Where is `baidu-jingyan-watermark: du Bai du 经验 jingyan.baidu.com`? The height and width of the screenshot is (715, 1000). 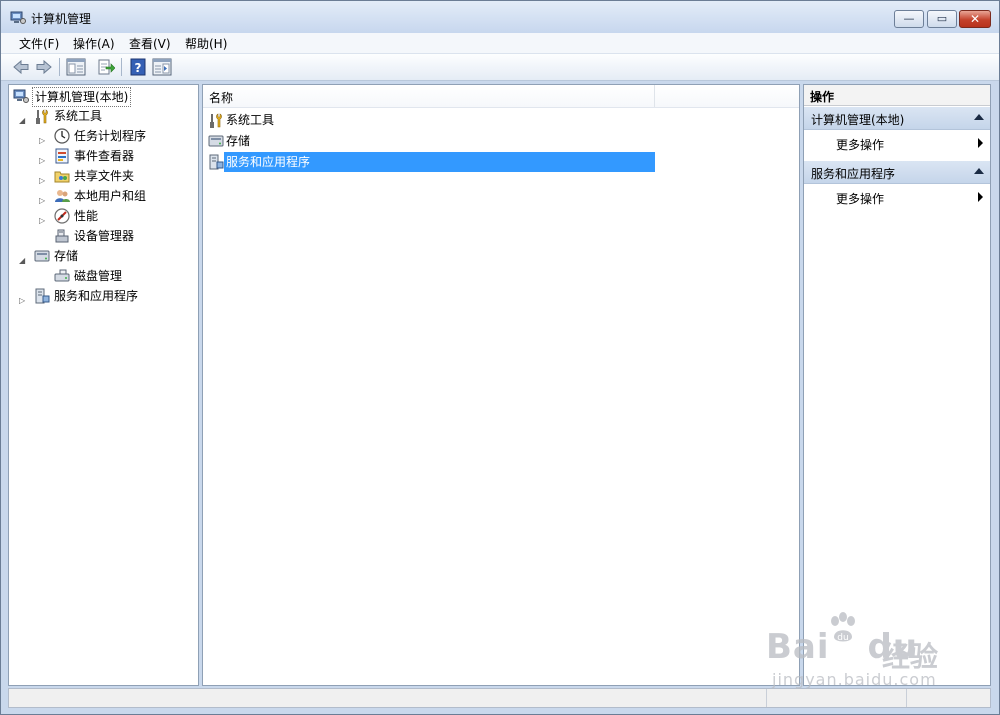 baidu-jingyan-watermark: du Bai du 经验 jingyan.baidu.com is located at coordinates (861, 650).